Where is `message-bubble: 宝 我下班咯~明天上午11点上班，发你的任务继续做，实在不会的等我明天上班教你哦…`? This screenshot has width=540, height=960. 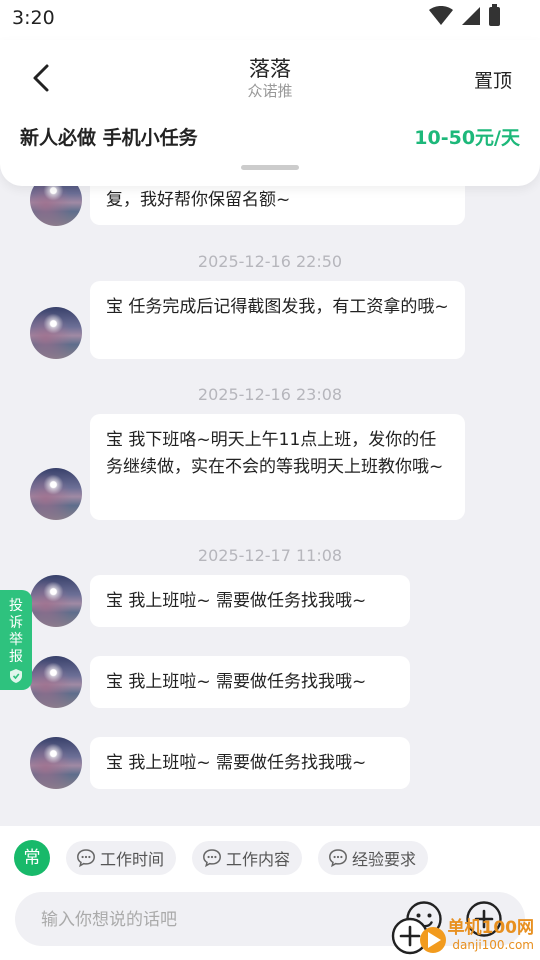
message-bubble: 宝 我下班咯~明天上午11点上班，发你的任务继续做，实在不会的等我明天上班教你哦… is located at coordinates (277, 467).